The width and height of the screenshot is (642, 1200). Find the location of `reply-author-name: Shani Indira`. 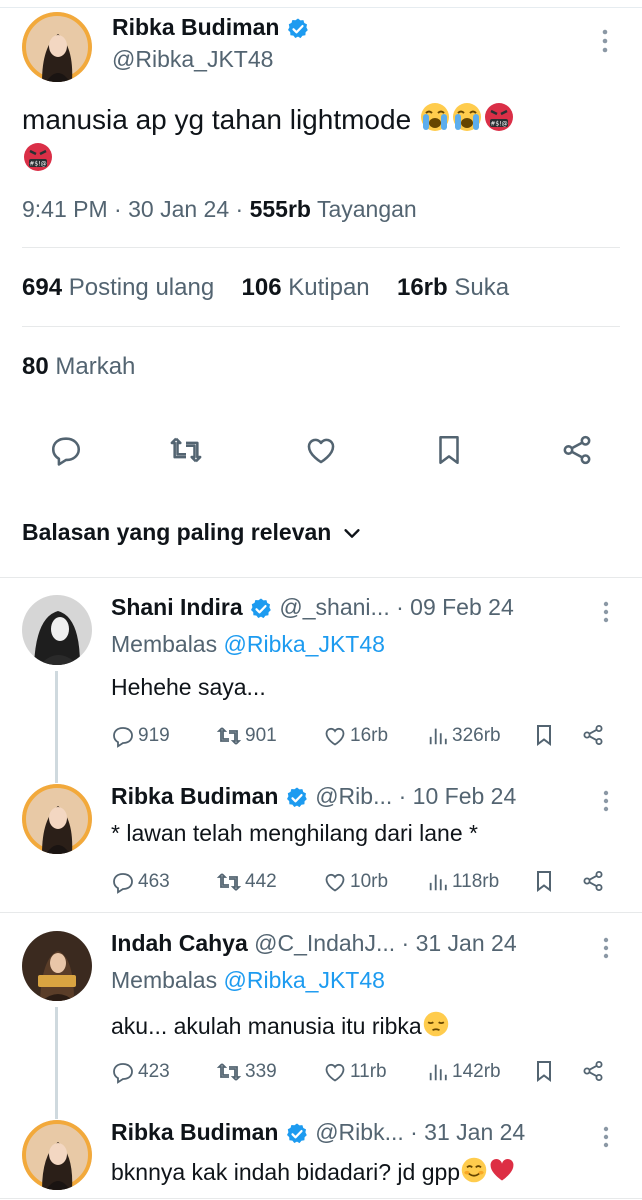

reply-author-name: Shani Indira is located at coordinates (177, 607).